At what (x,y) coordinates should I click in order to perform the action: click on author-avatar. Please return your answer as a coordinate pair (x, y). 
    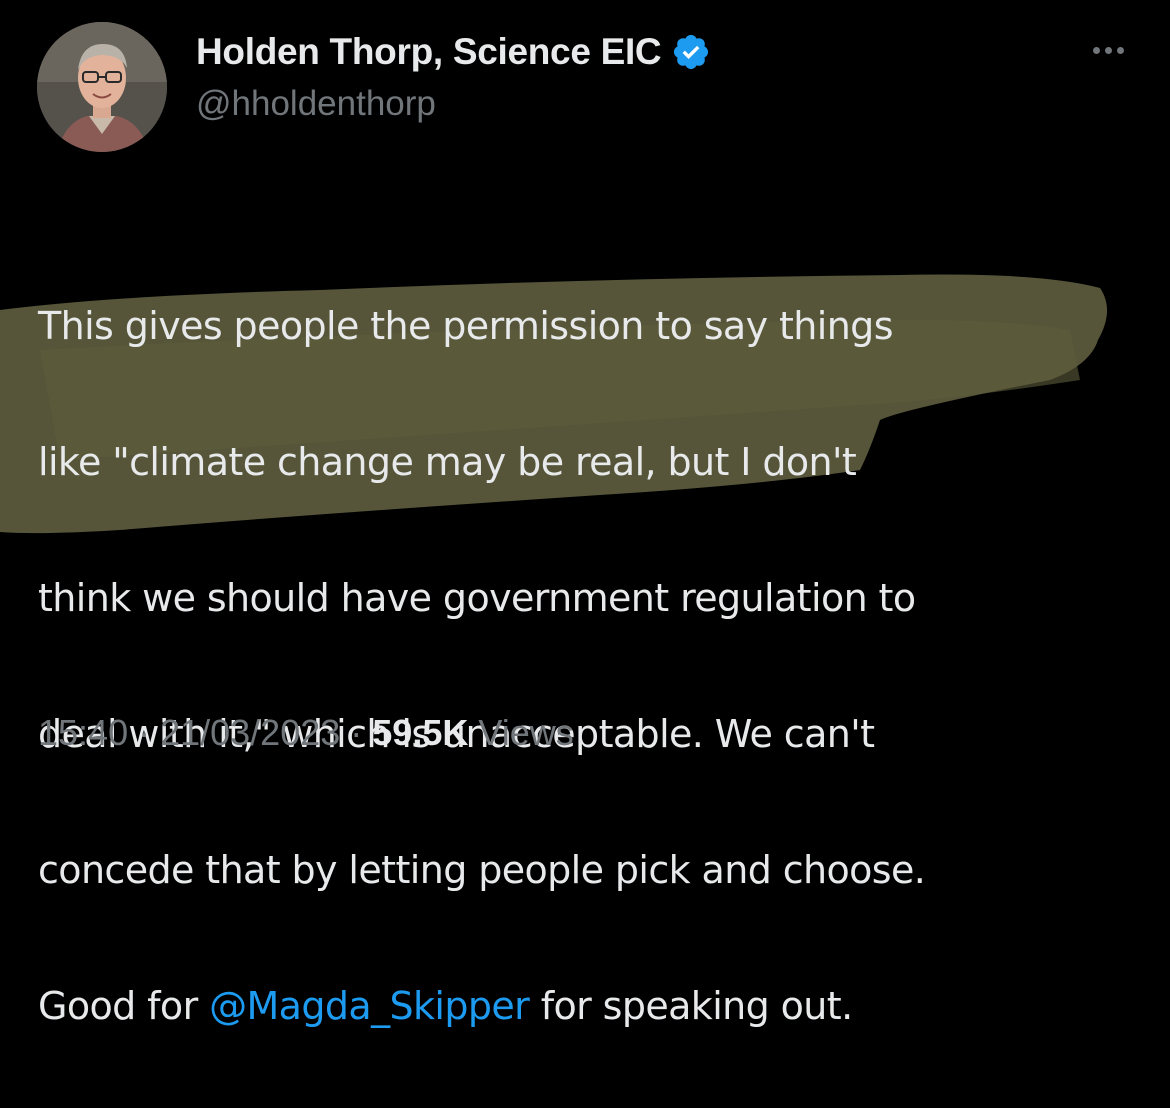
    Looking at the image, I should click on (102, 87).